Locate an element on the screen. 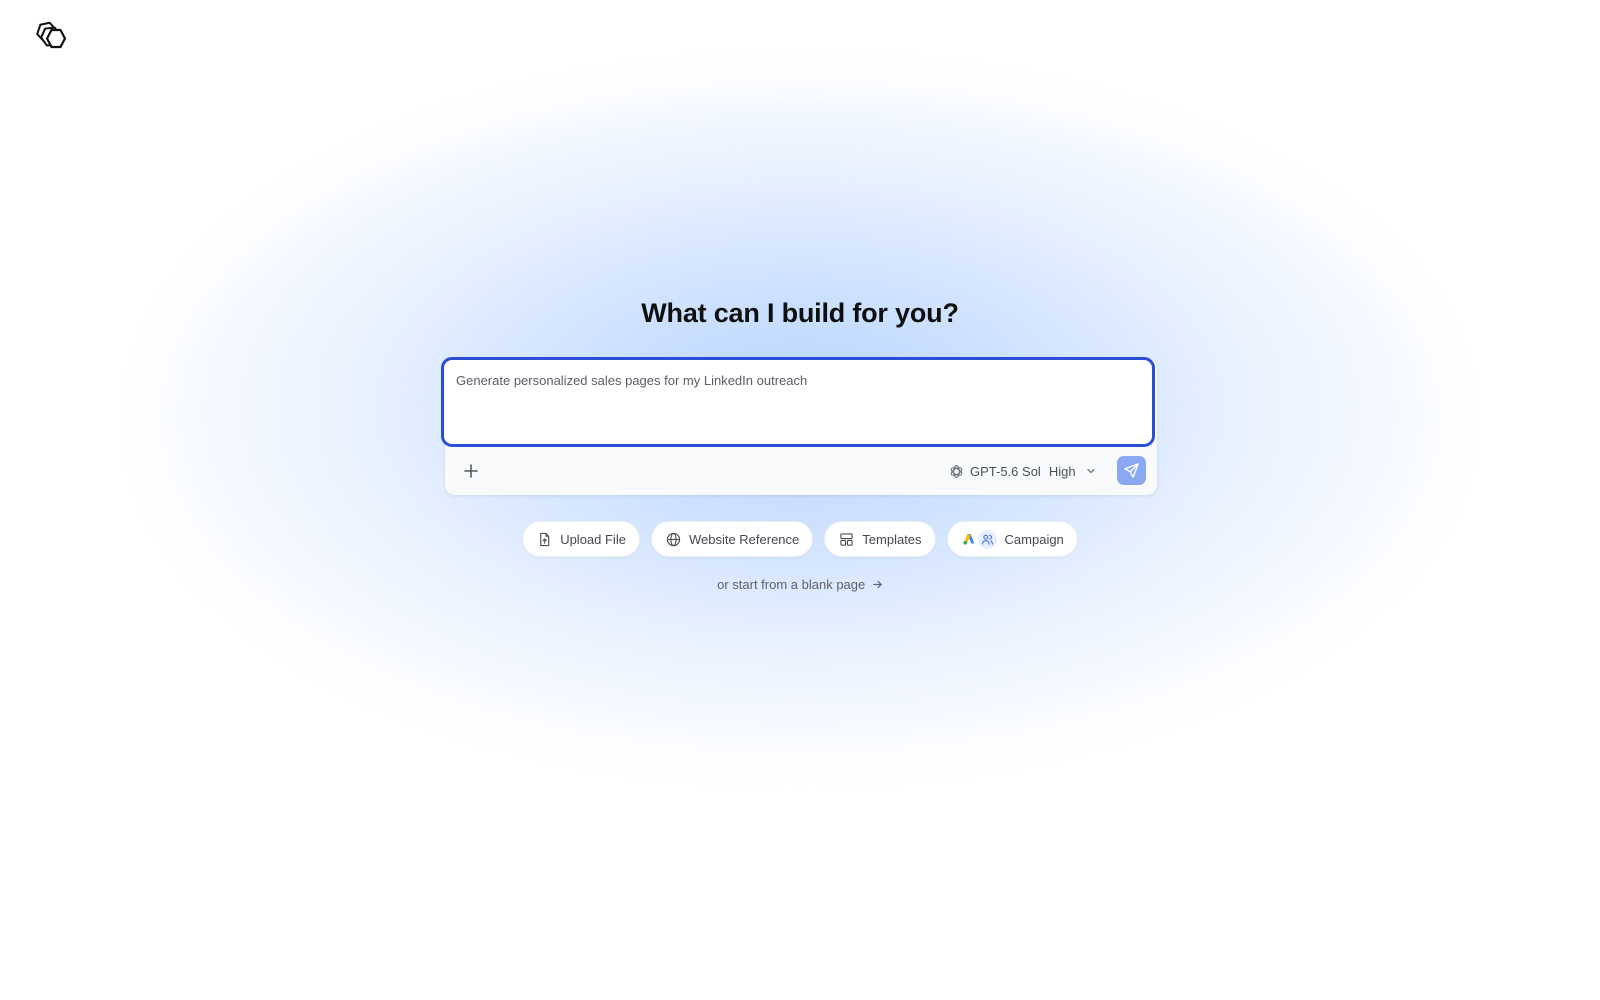  blank-page-label: or start from a blank page is located at coordinates (791, 584).